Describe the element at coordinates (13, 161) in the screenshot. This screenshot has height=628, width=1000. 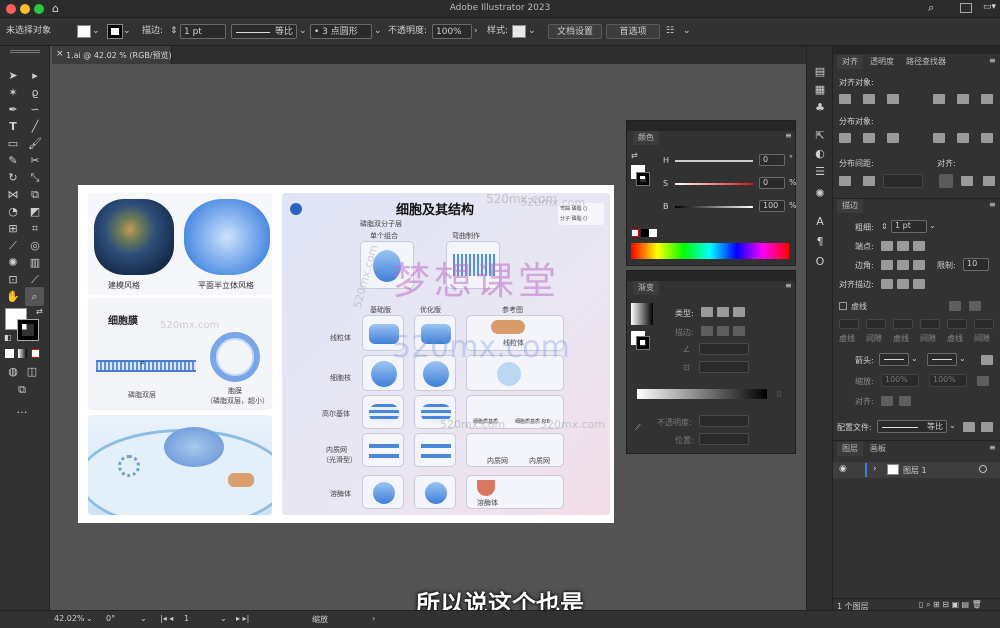
I see `pencil-tool-icon: ✎` at that location.